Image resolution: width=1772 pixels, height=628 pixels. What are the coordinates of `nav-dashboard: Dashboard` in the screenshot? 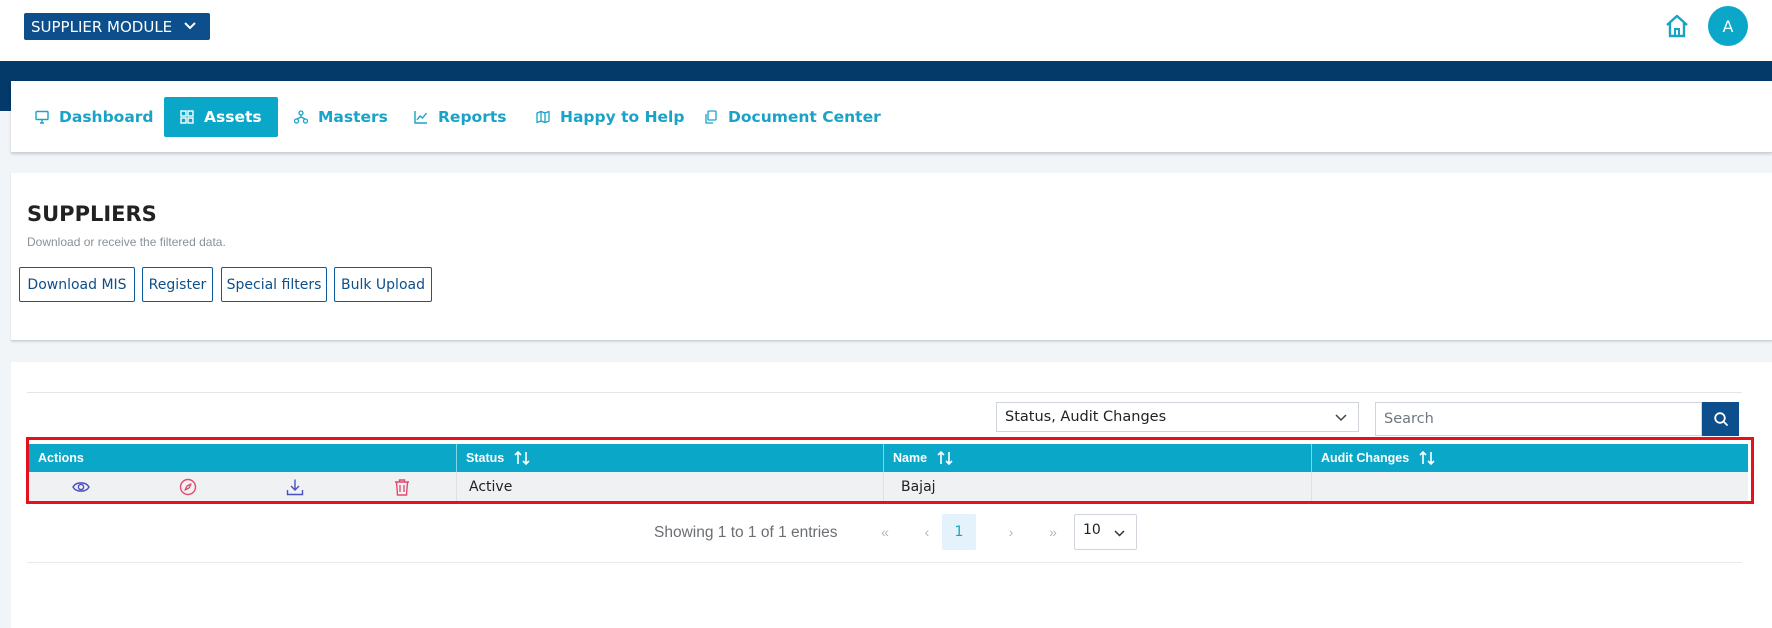 It's located at (94, 117).